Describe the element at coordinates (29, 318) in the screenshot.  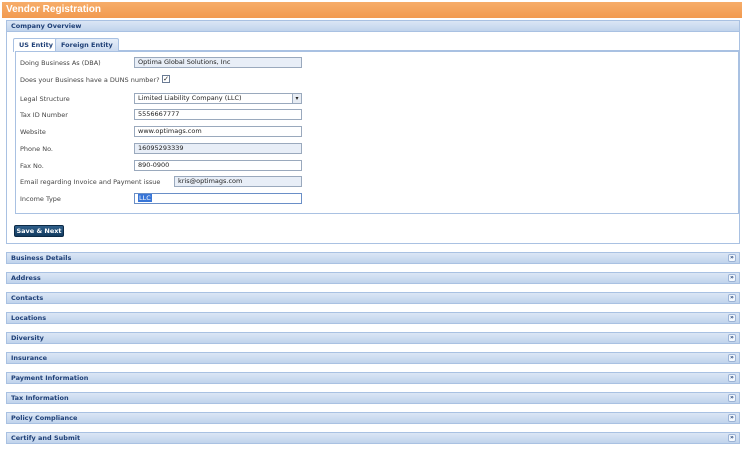
I see `section-label: Locations` at that location.